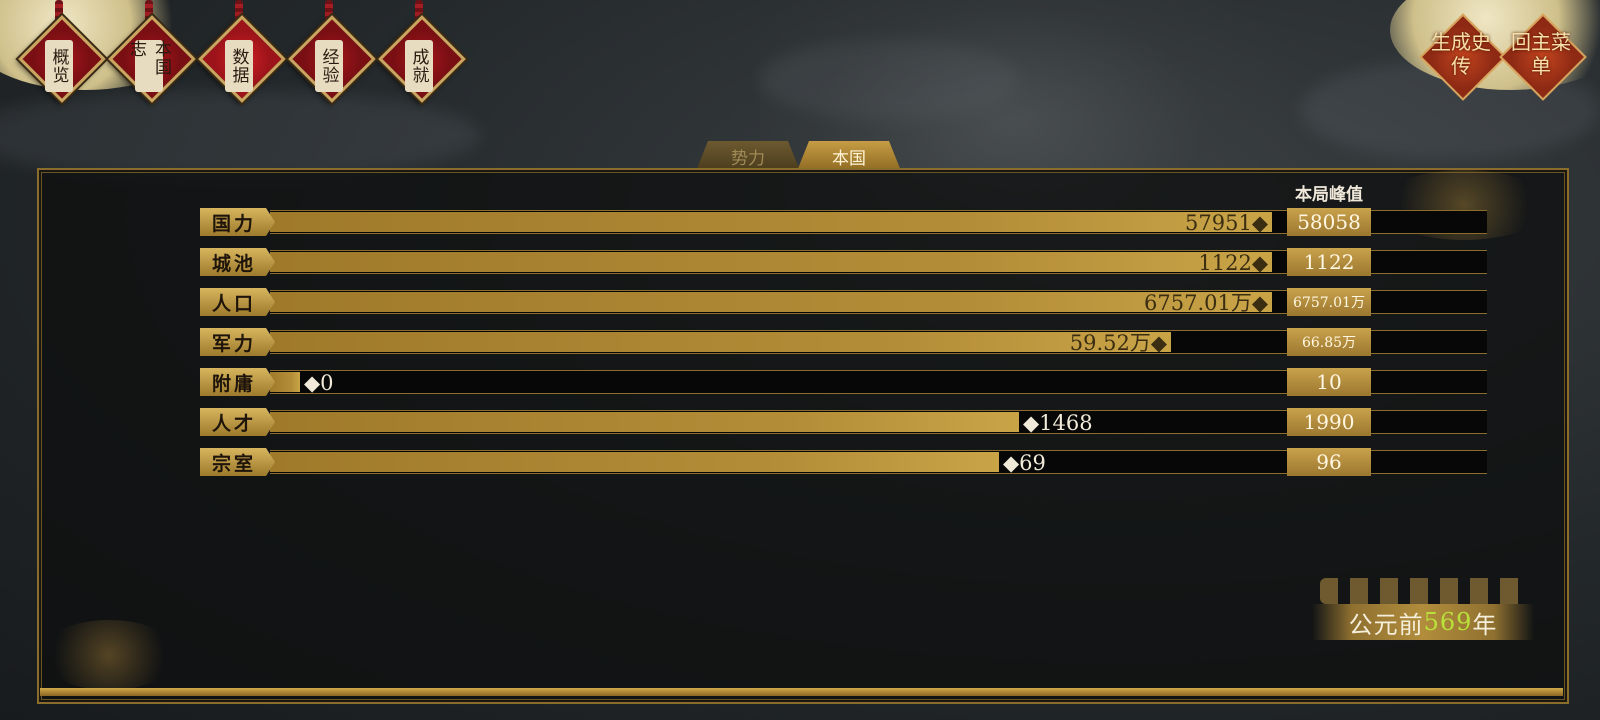 Image resolution: width=1600 pixels, height=720 pixels. Describe the element at coordinates (237, 222) in the screenshot. I see `stat-label: 国力` at that location.